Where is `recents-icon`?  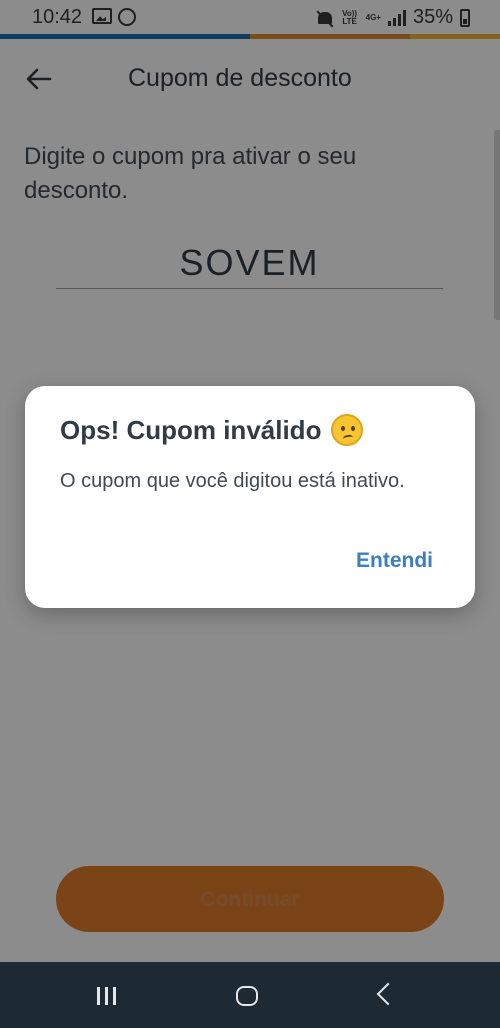 recents-icon is located at coordinates (106, 996).